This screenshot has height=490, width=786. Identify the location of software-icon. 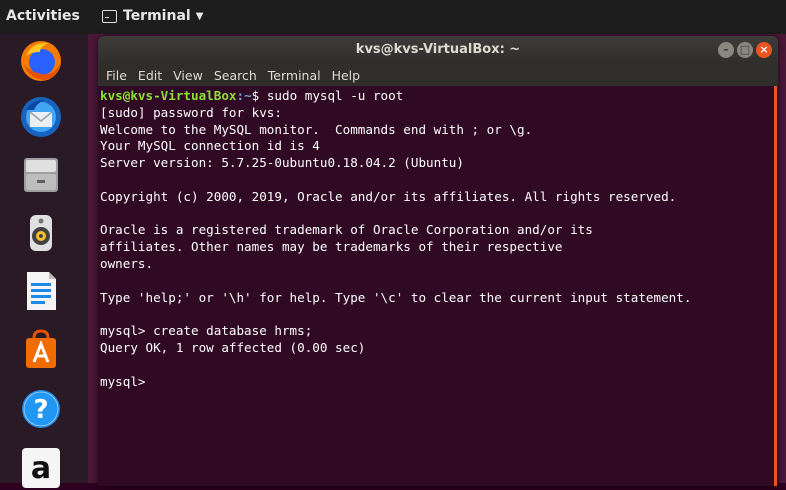
(41, 349).